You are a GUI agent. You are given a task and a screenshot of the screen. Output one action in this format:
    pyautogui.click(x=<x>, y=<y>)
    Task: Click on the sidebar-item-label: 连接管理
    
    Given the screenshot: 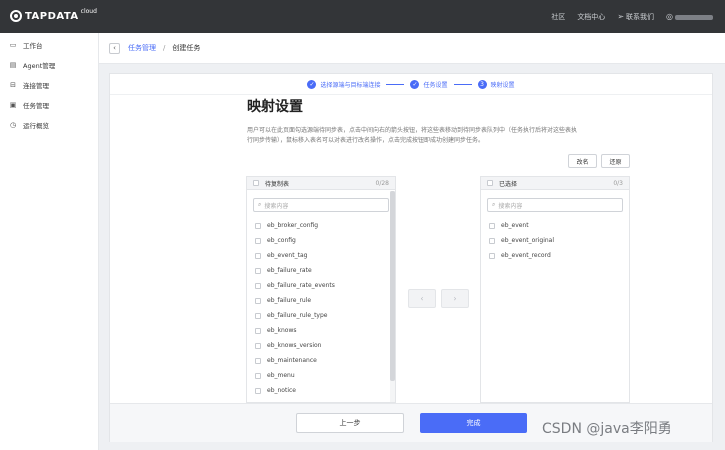 What is the action you would take?
    pyautogui.click(x=36, y=86)
    